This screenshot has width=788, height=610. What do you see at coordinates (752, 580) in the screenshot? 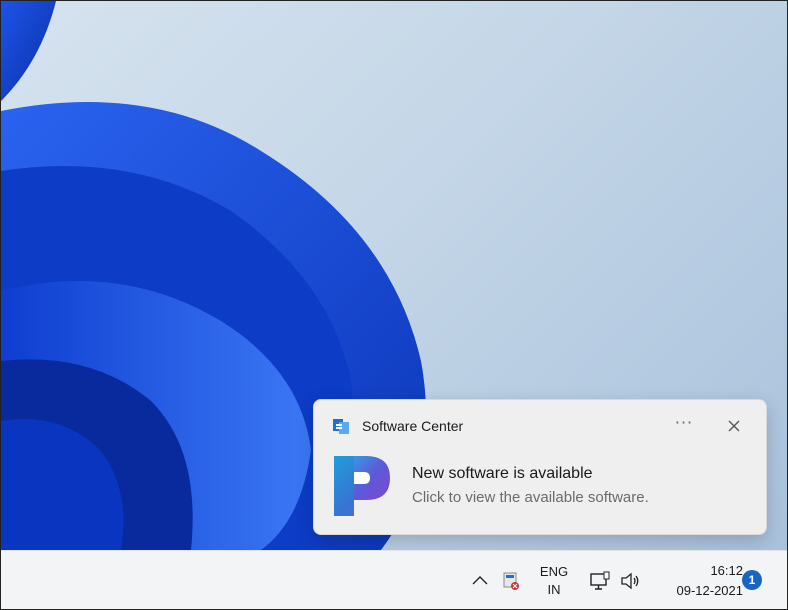
I see `notification-count-badge: 1` at bounding box center [752, 580].